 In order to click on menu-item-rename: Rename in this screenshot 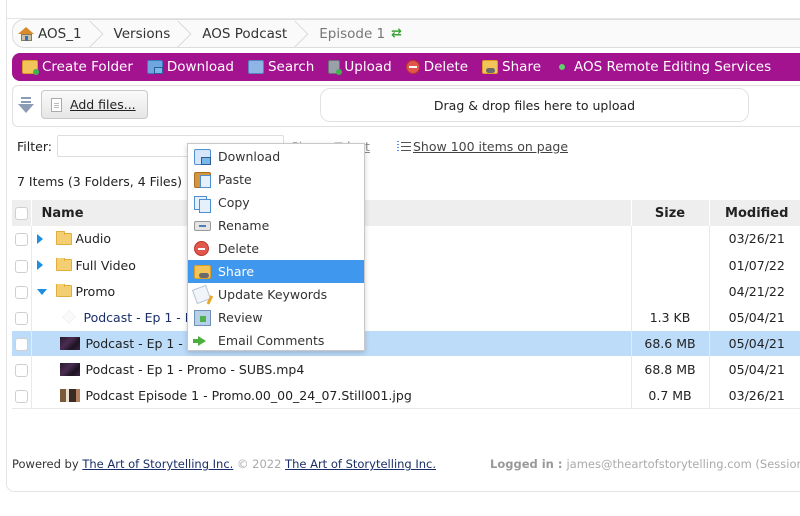, I will do `click(276, 225)`.